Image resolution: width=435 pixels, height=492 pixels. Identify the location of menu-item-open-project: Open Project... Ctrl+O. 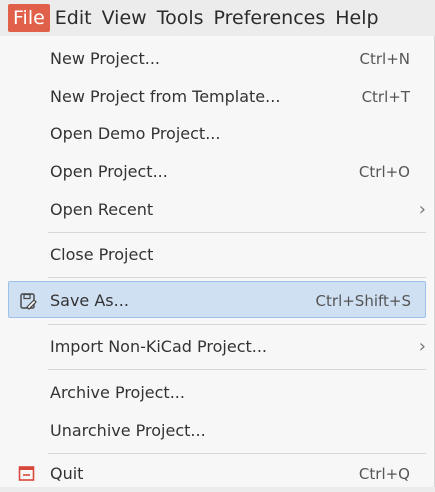
(216, 171).